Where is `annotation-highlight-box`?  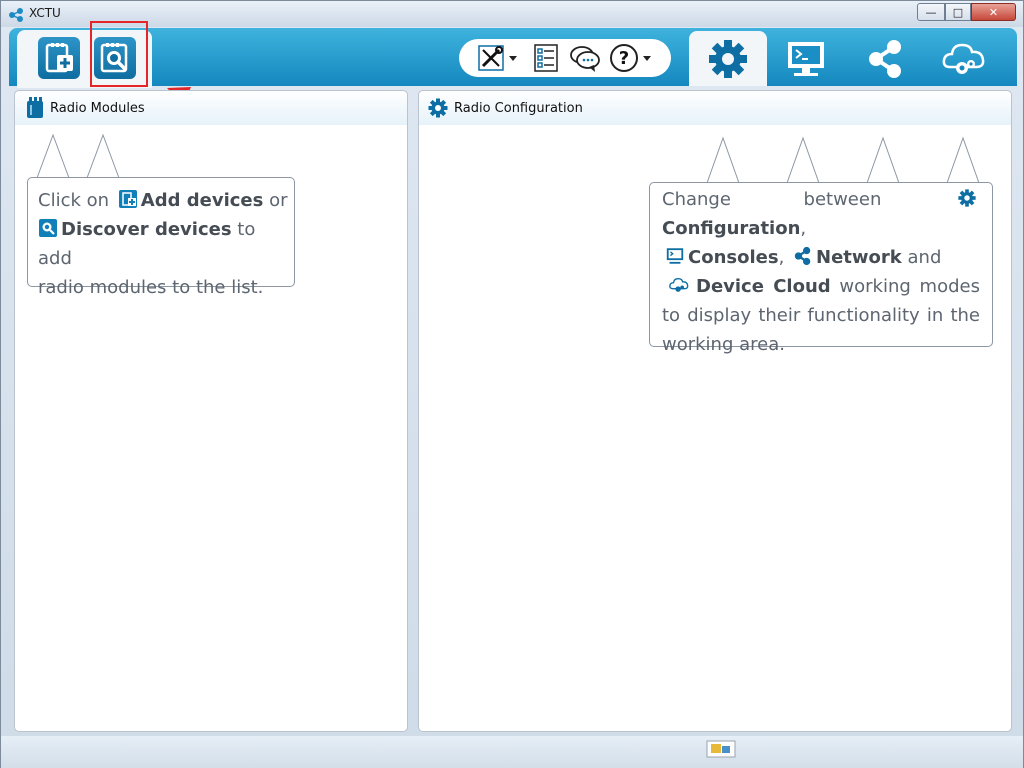
annotation-highlight-box is located at coordinates (119, 54).